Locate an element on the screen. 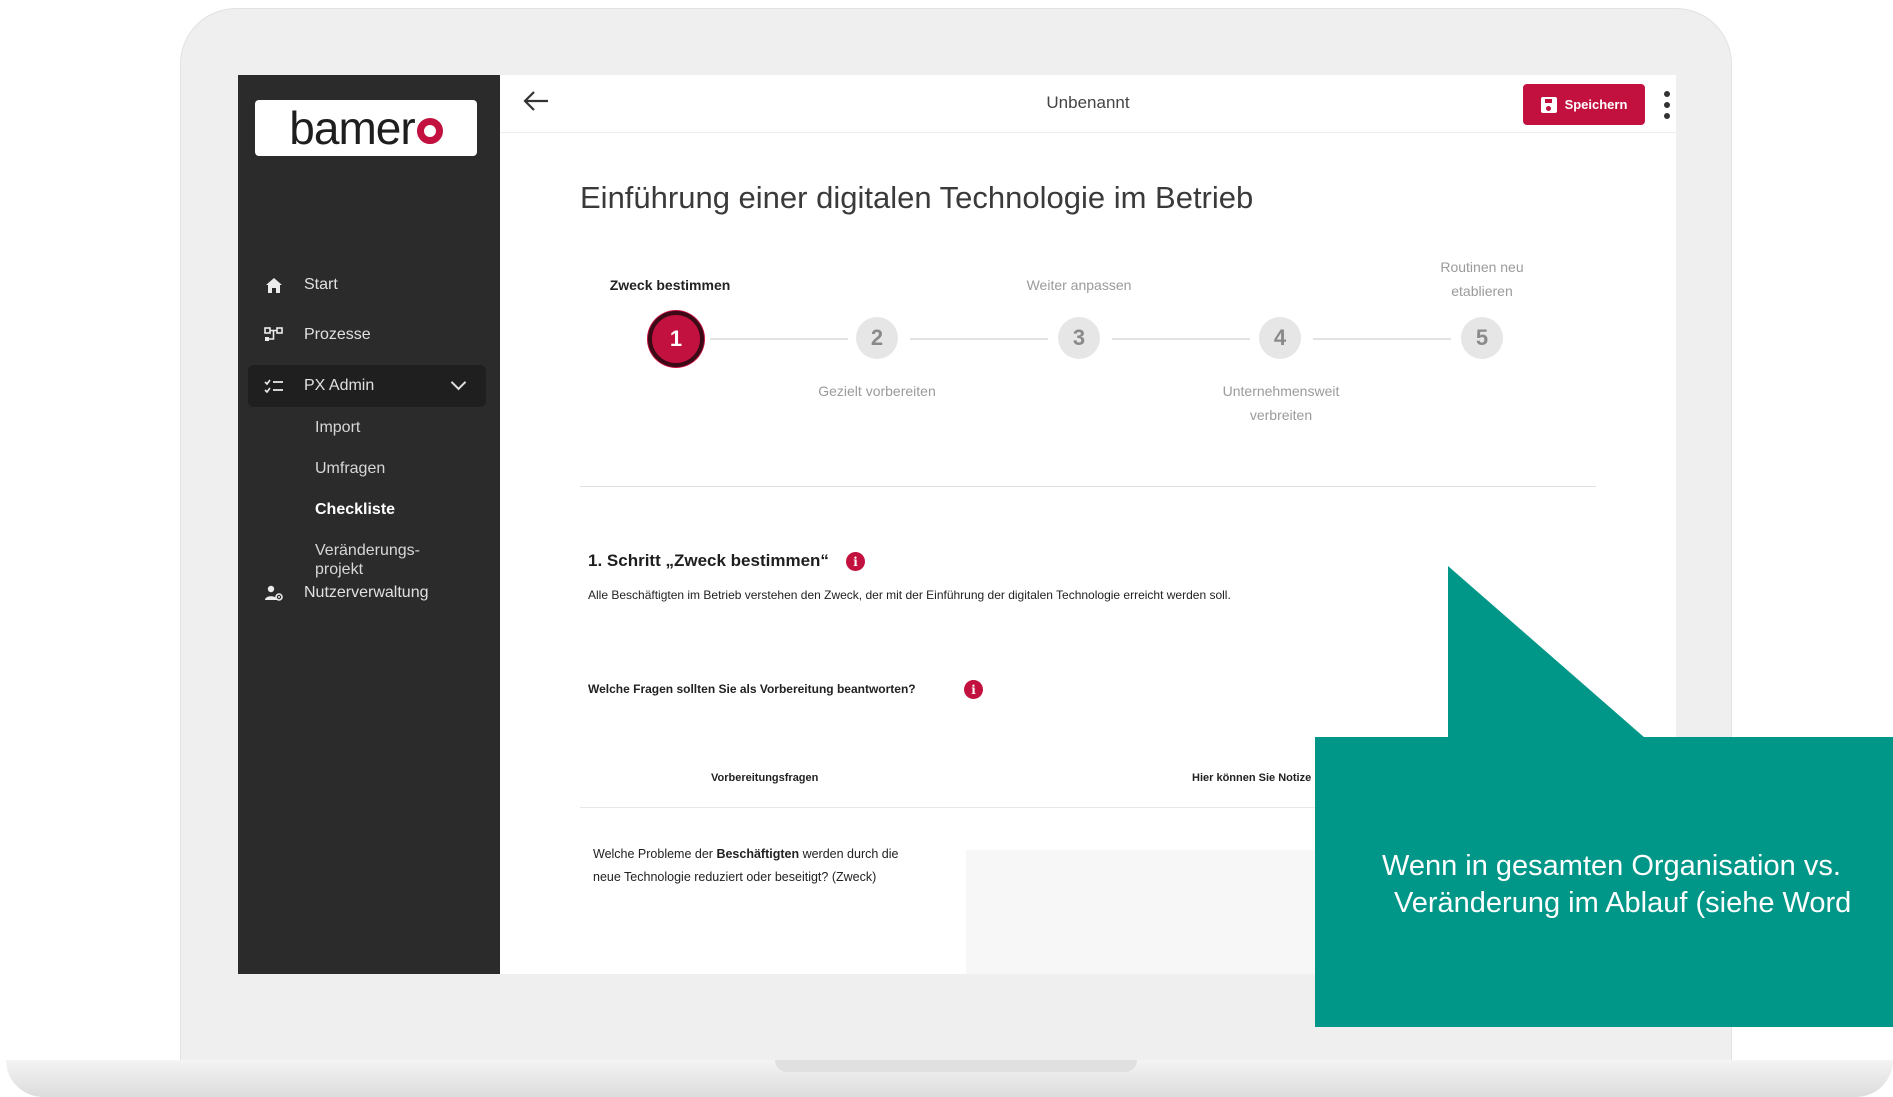 The width and height of the screenshot is (1893, 1097). callout-line1: Wenn in gesamten Organisation vs. is located at coordinates (1611, 866).